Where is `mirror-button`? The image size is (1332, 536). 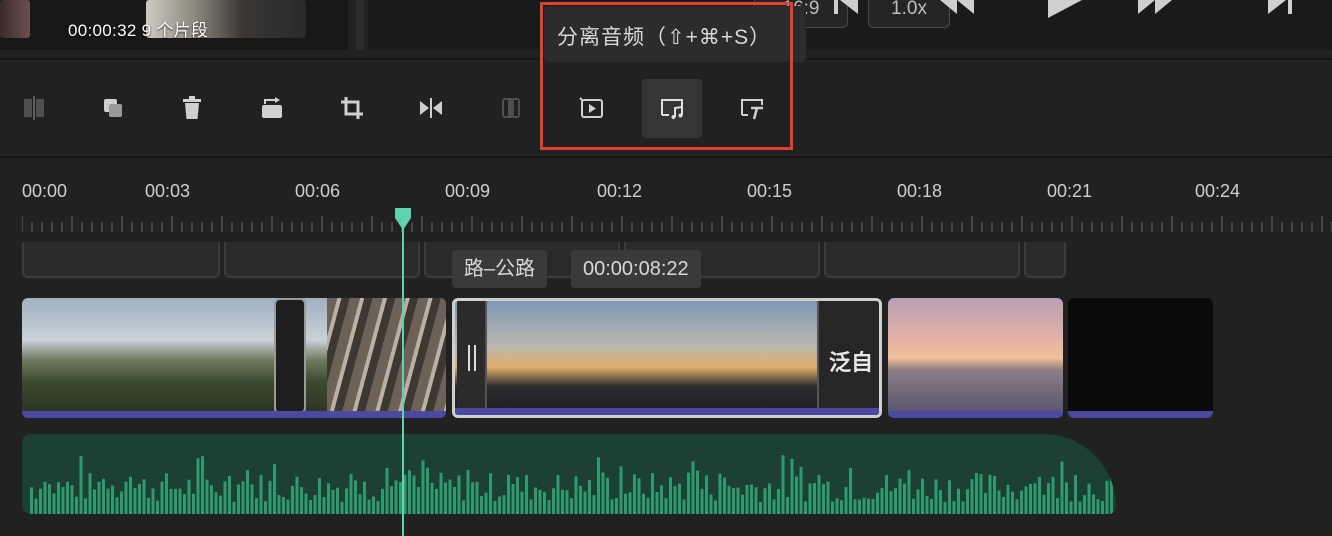
mirror-button is located at coordinates (431, 108).